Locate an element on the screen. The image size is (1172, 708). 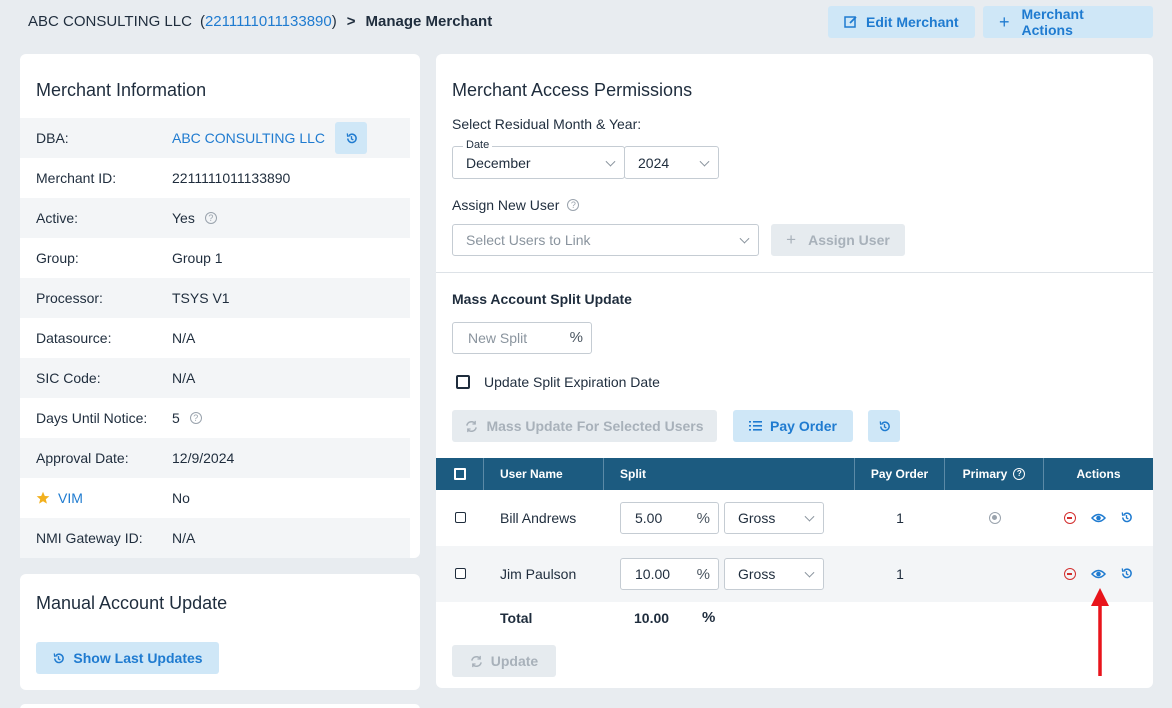
info-row-group: Group: Group 1 is located at coordinates (215, 258).